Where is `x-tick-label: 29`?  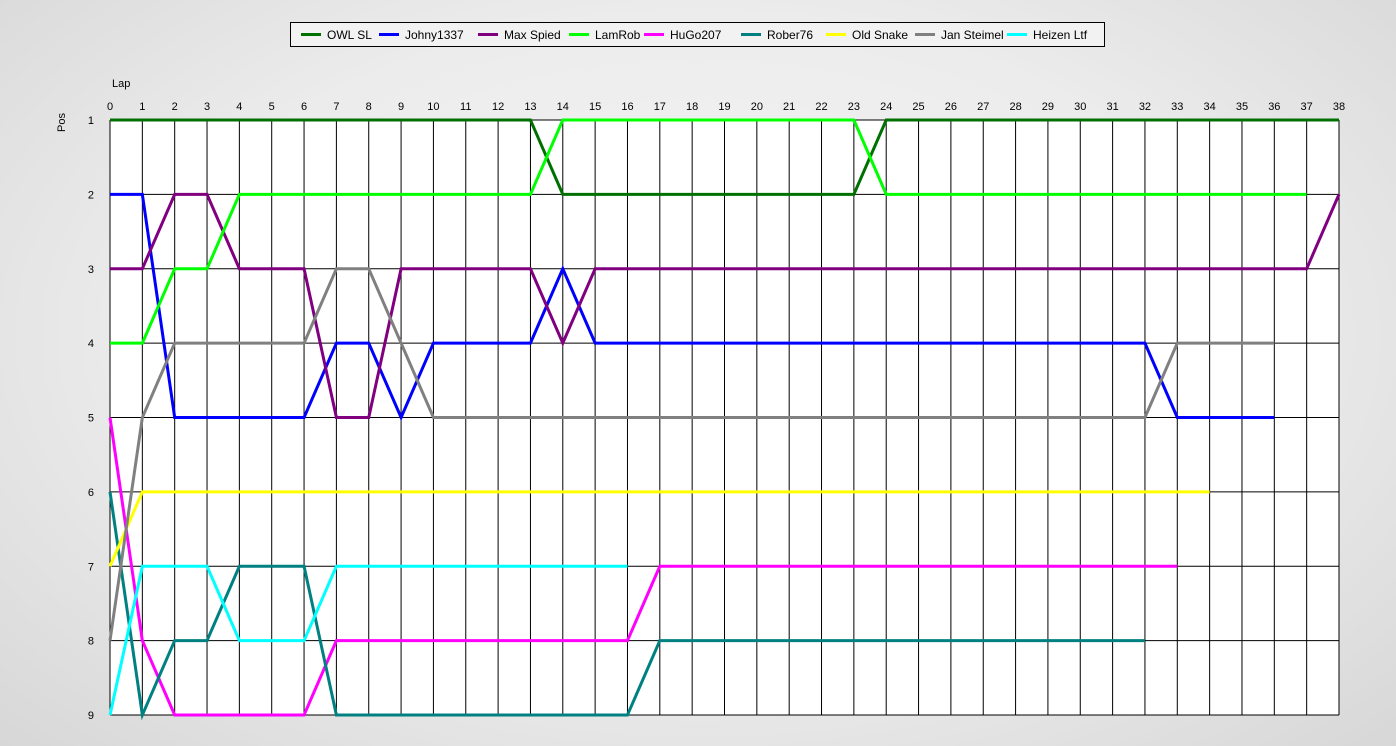 x-tick-label: 29 is located at coordinates (1048, 107).